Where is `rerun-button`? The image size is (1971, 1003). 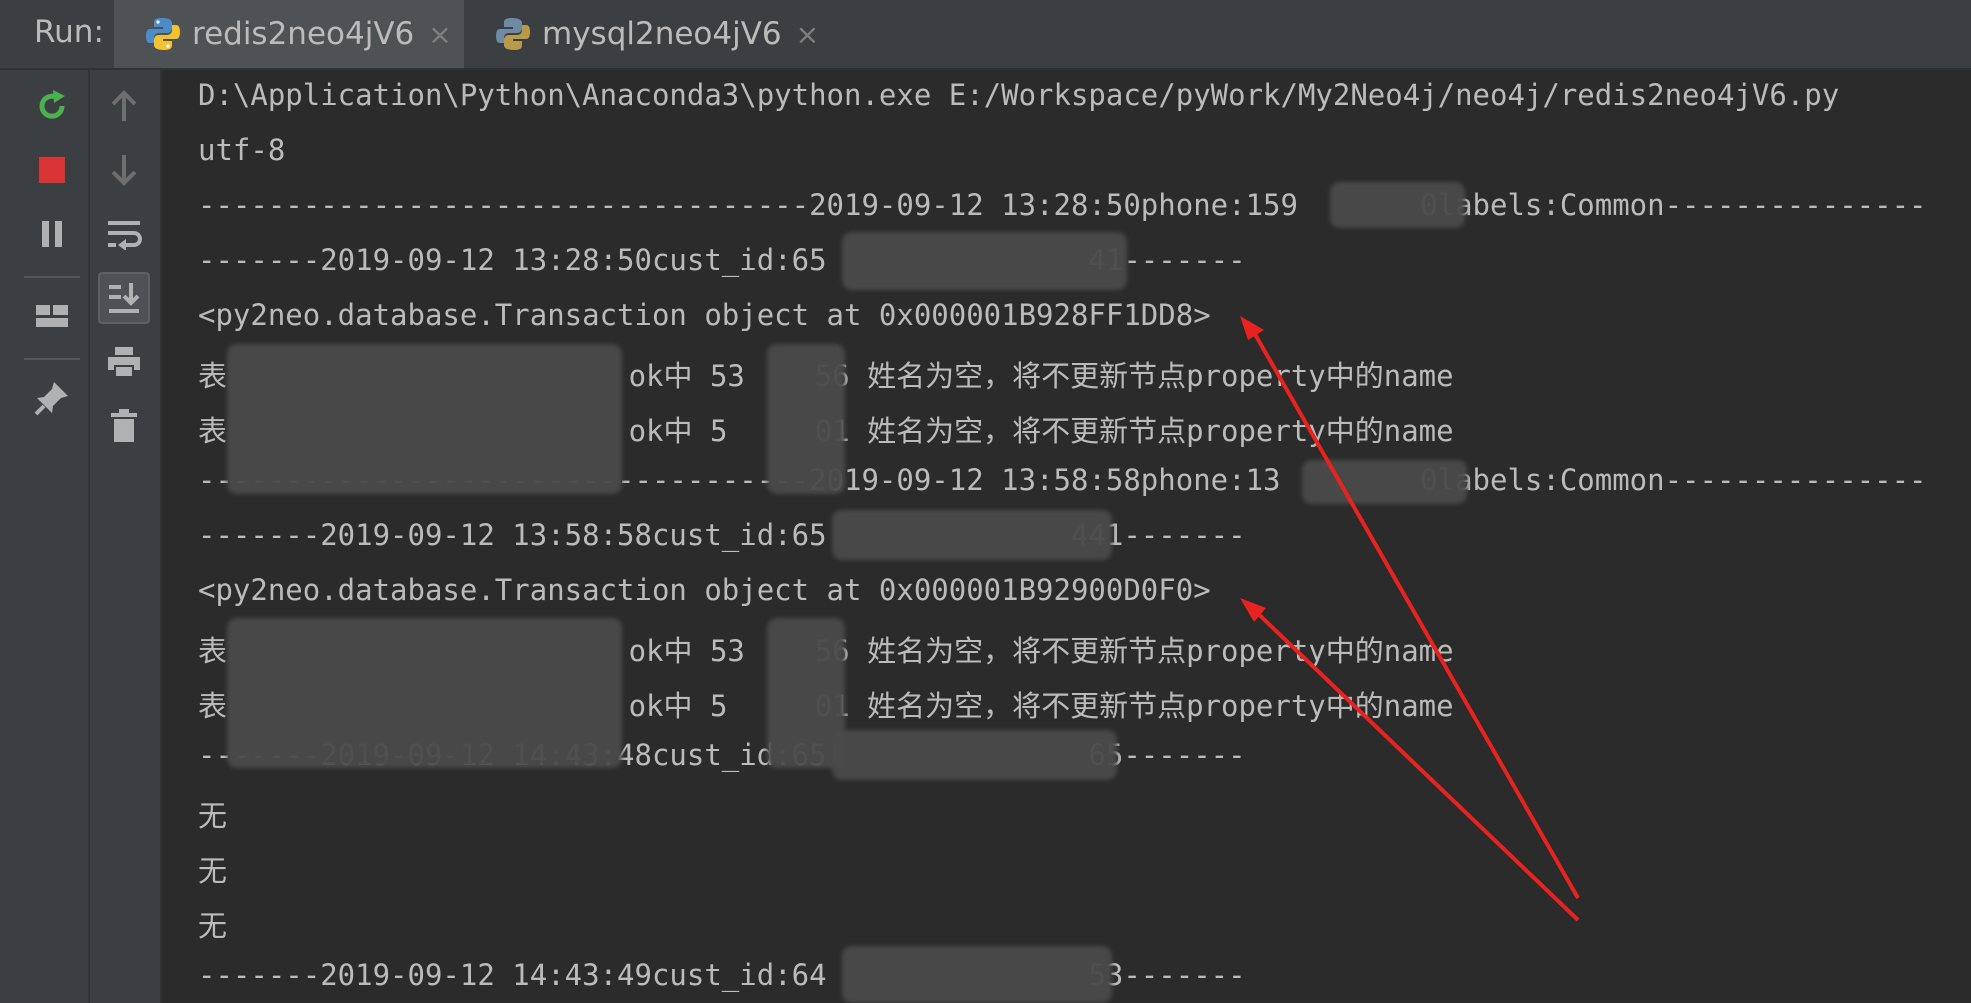
rerun-button is located at coordinates (52, 106).